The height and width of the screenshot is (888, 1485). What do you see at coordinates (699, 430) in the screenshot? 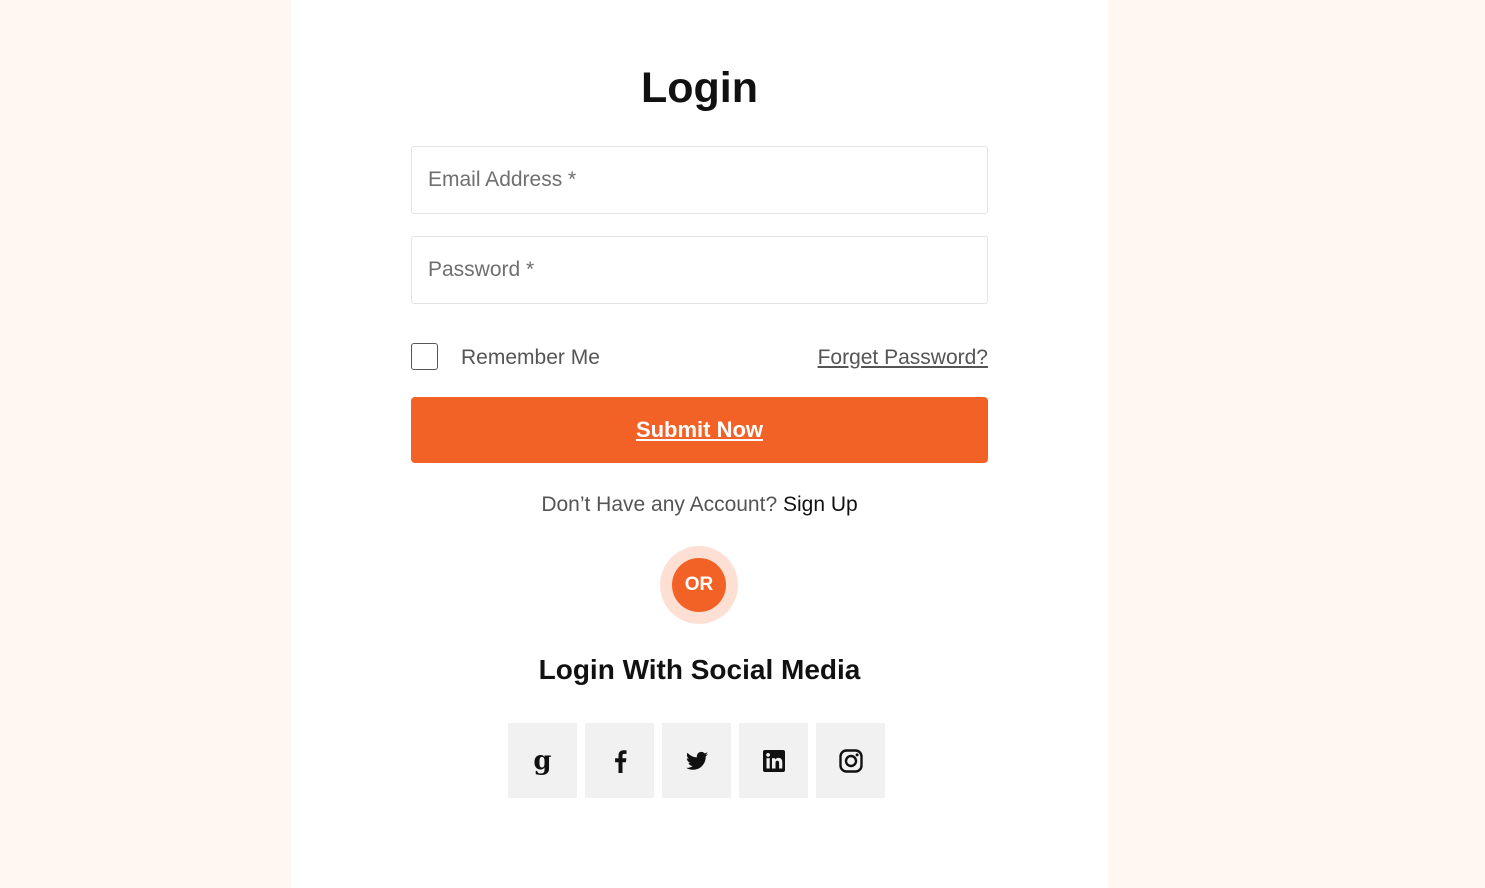
I see `submit-button: Submit Now` at bounding box center [699, 430].